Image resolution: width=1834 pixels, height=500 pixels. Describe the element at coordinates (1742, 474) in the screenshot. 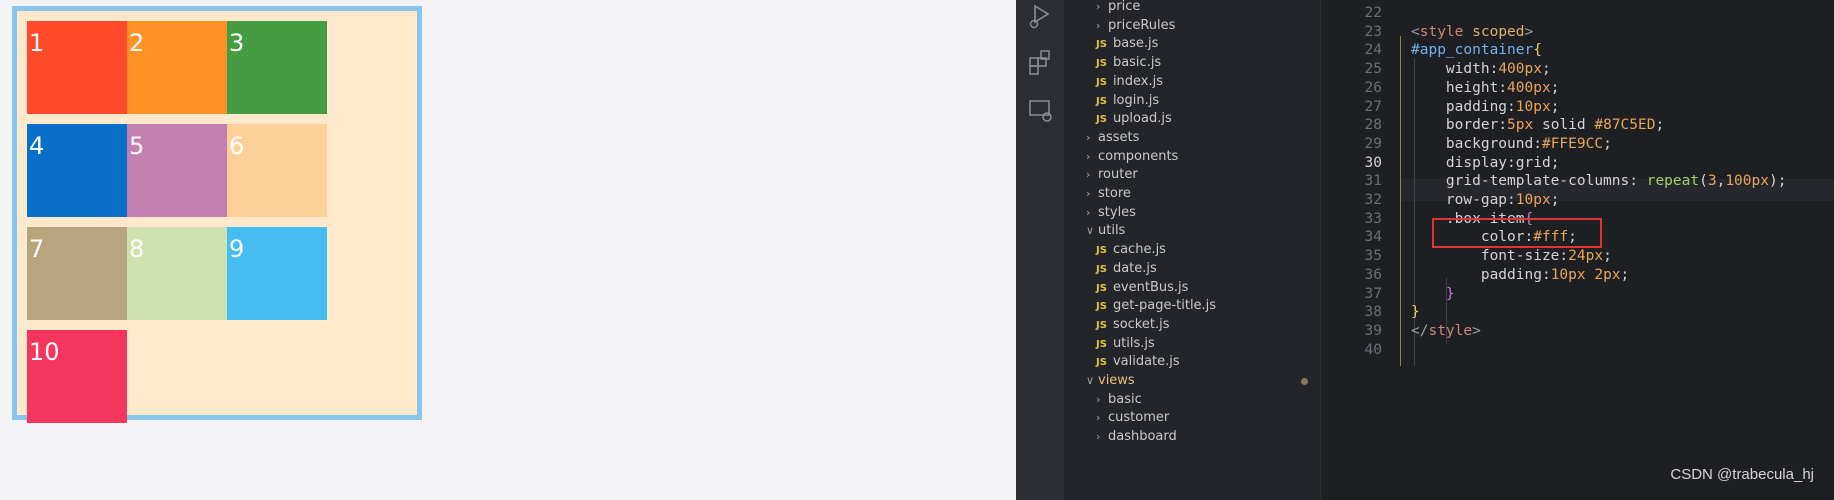

I see `watermark: CSDN @trabecula_hj` at that location.